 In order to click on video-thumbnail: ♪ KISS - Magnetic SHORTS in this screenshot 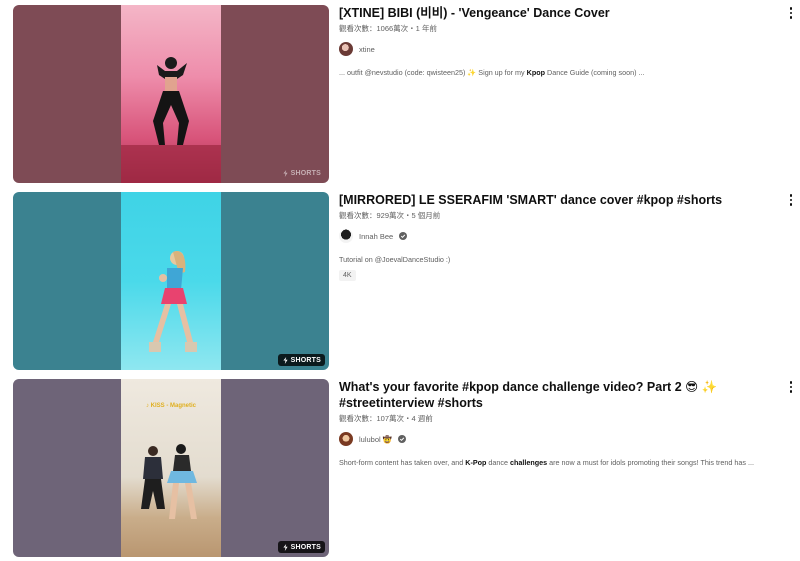, I will do `click(171, 468)`.